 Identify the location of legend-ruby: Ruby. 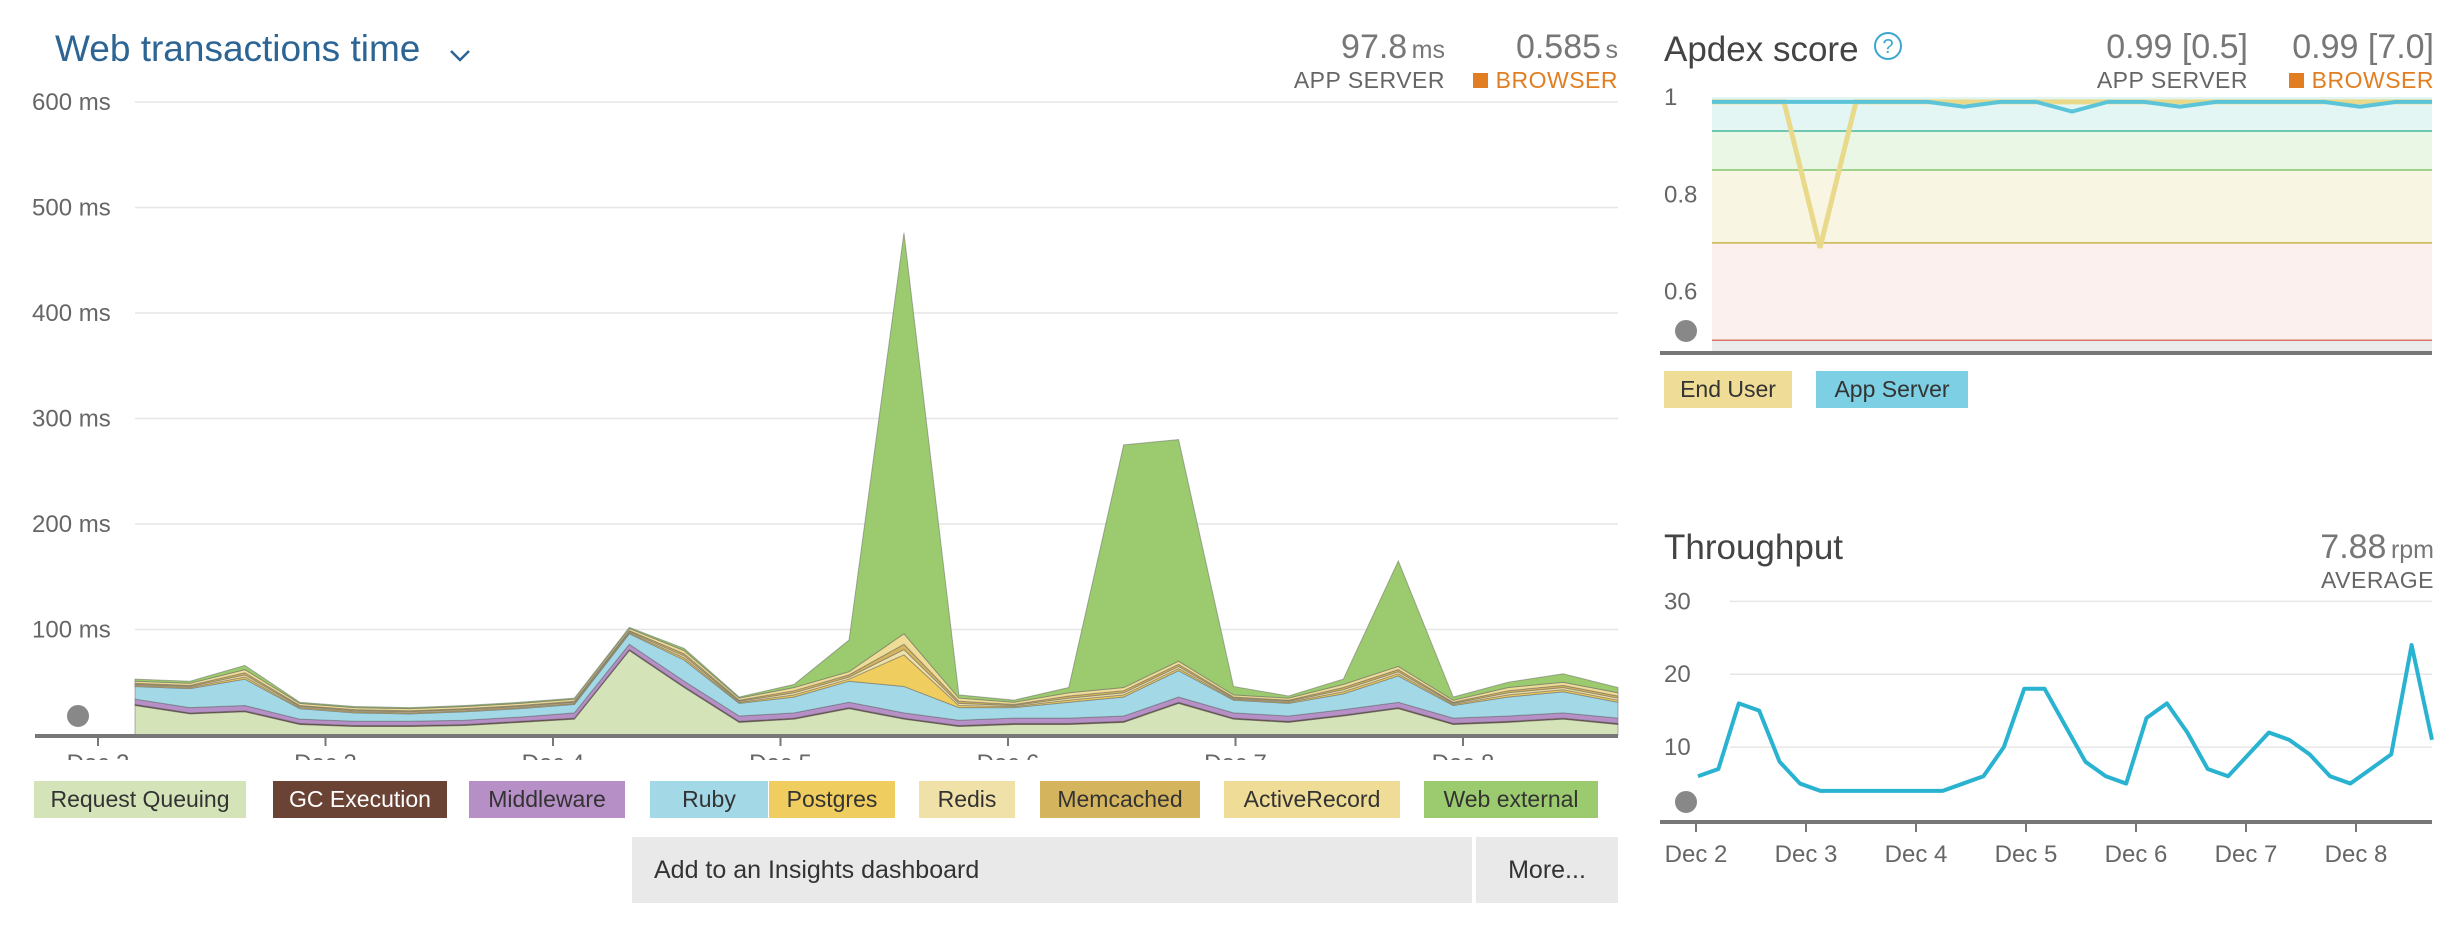
(709, 799).